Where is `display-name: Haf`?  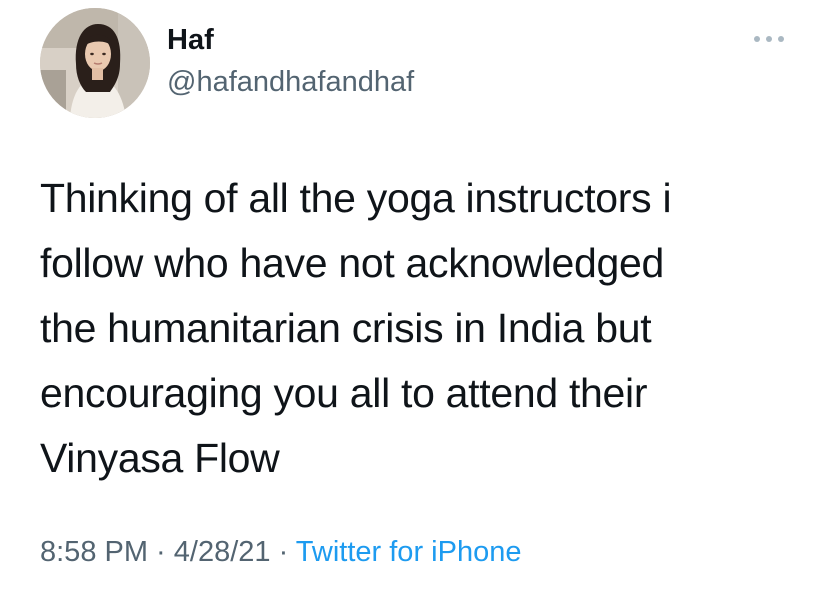
display-name: Haf is located at coordinates (190, 40).